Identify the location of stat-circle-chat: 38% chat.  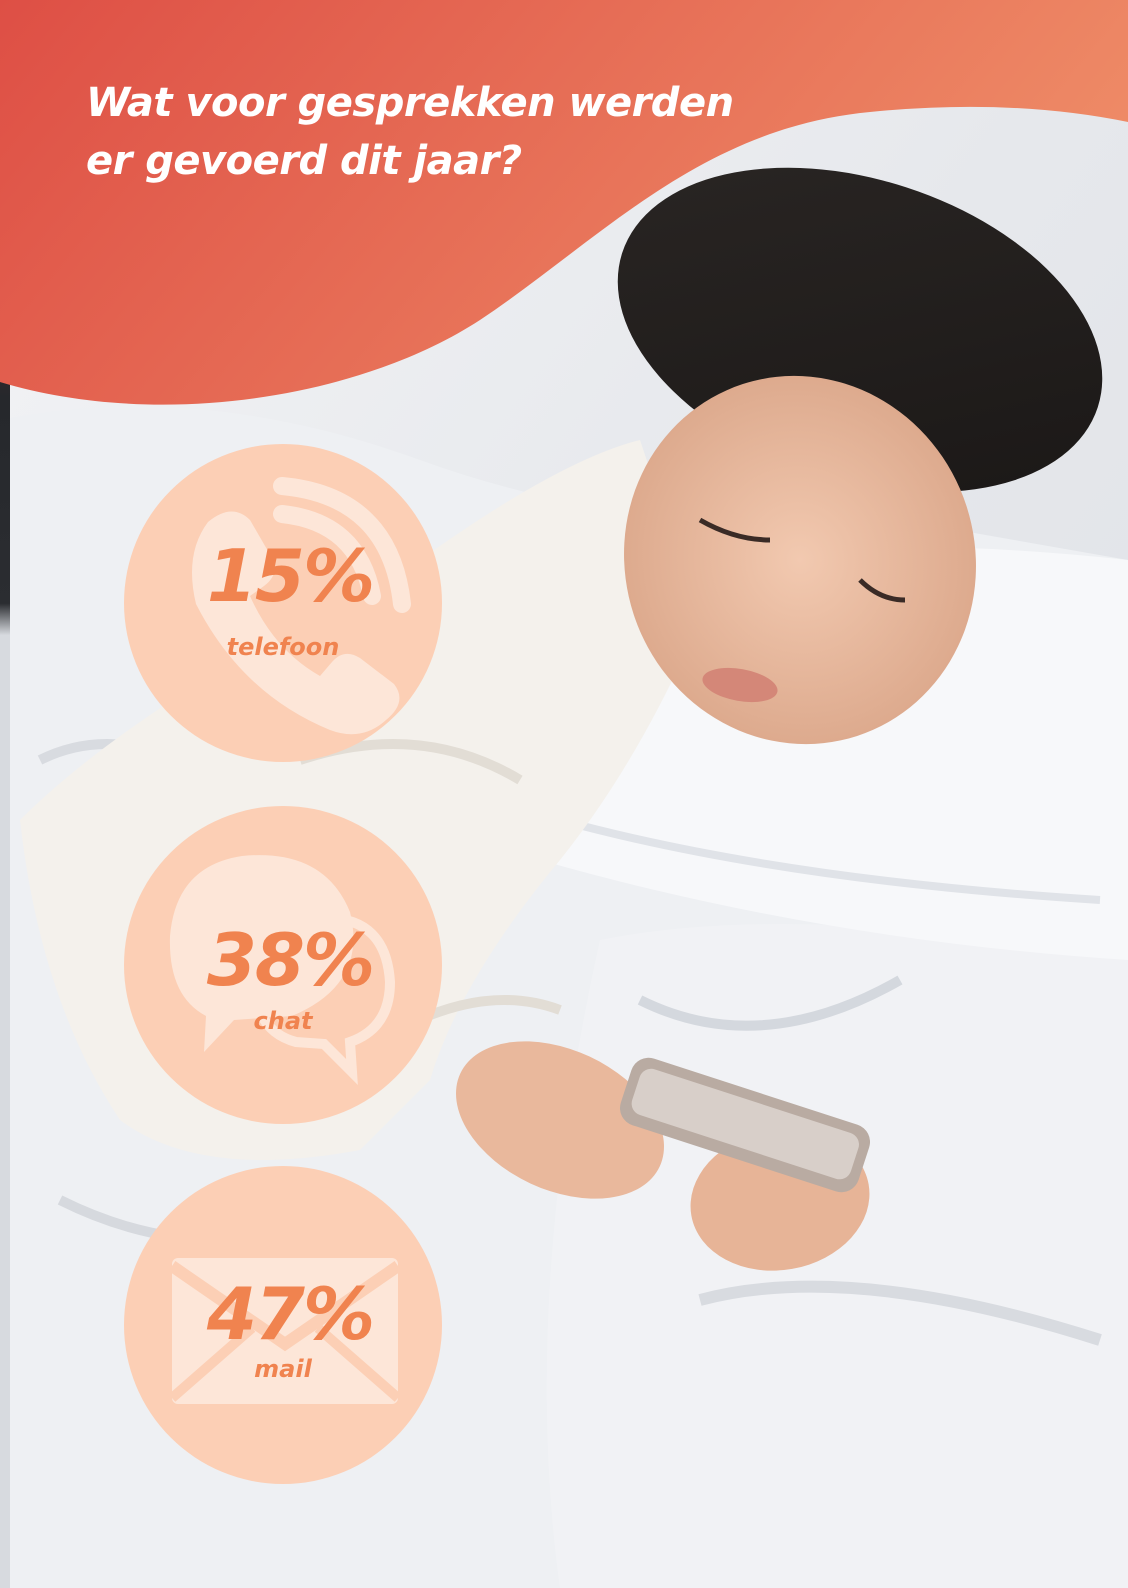
(283, 965).